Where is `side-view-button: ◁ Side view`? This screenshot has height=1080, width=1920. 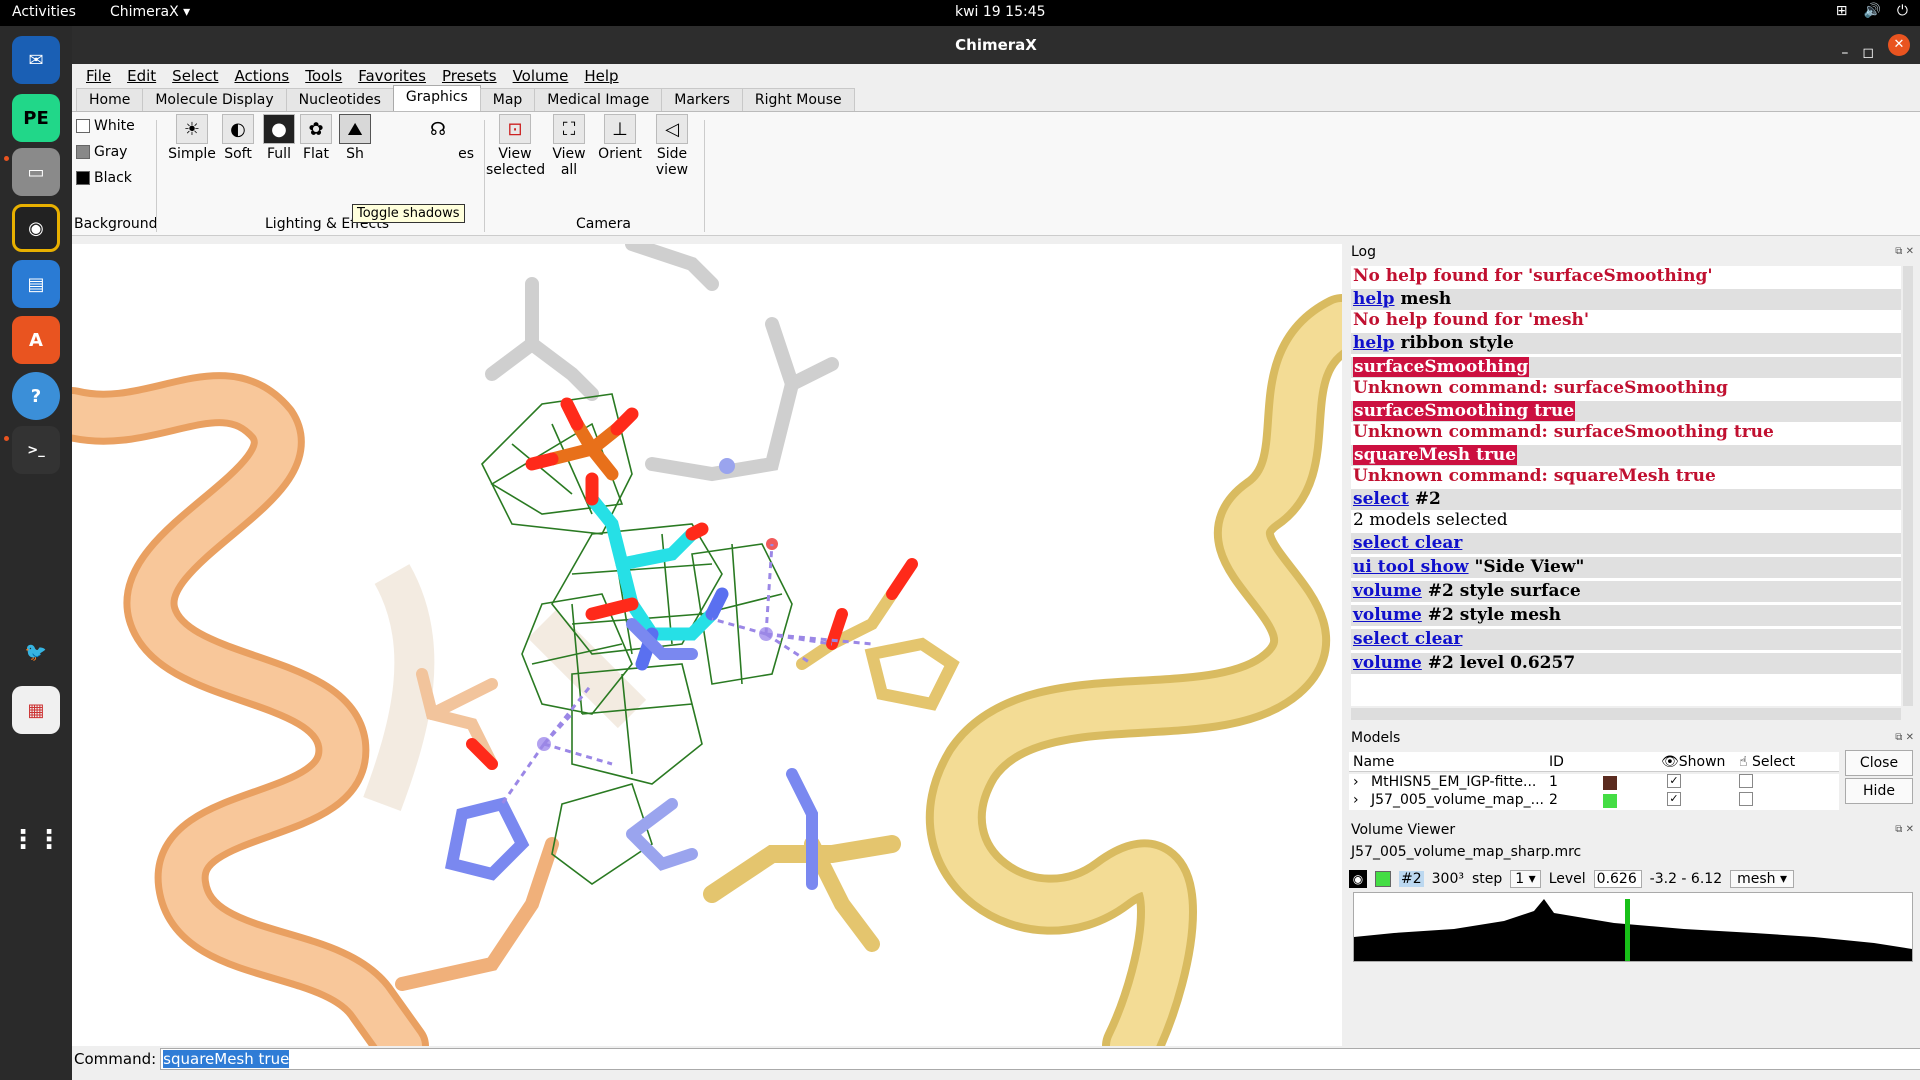
side-view-button: ◁ Side view is located at coordinates (672, 146).